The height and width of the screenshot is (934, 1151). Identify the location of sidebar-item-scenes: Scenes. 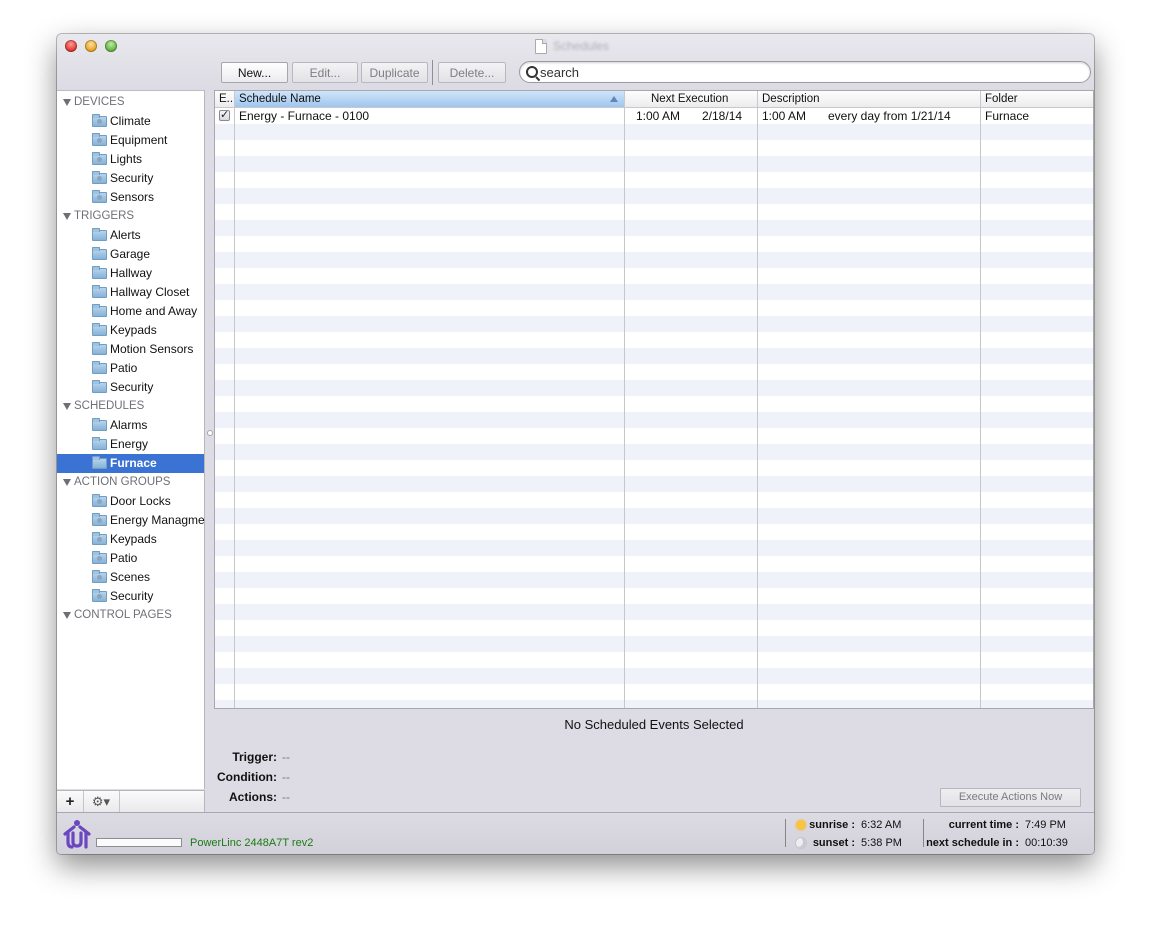
(130, 577).